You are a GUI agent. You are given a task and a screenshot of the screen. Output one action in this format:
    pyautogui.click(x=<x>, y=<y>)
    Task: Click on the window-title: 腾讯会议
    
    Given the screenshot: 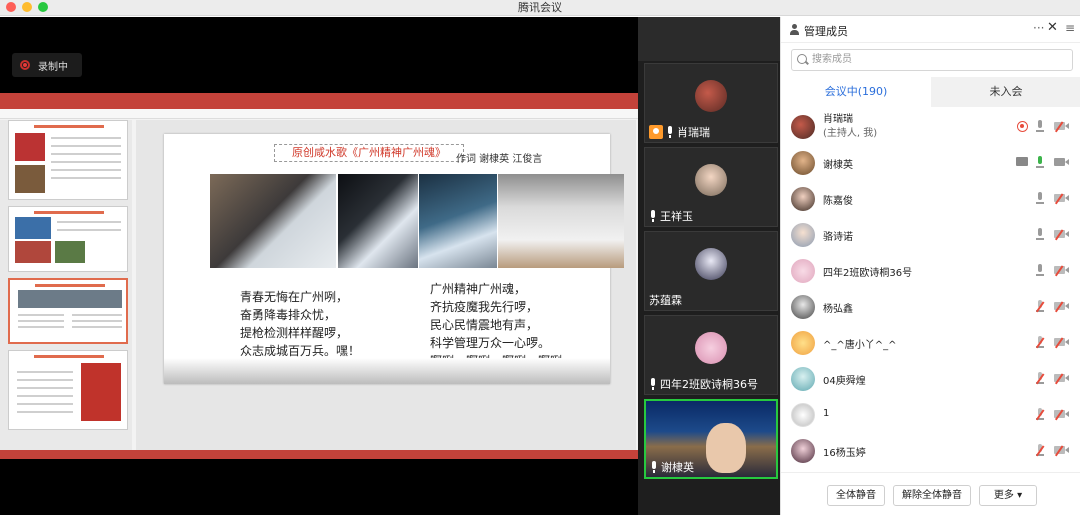 What is the action you would take?
    pyautogui.click(x=540, y=7)
    